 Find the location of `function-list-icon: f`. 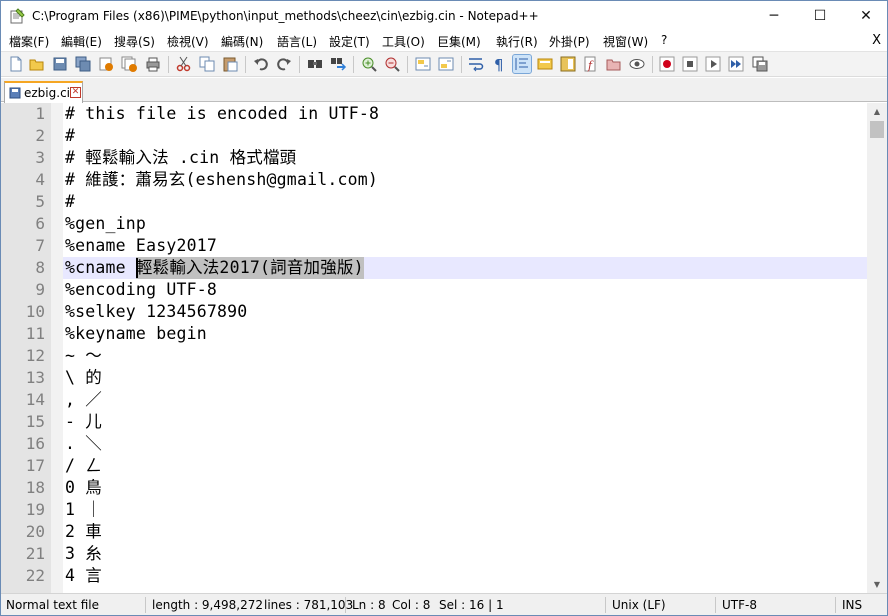

function-list-icon: f is located at coordinates (591, 64).